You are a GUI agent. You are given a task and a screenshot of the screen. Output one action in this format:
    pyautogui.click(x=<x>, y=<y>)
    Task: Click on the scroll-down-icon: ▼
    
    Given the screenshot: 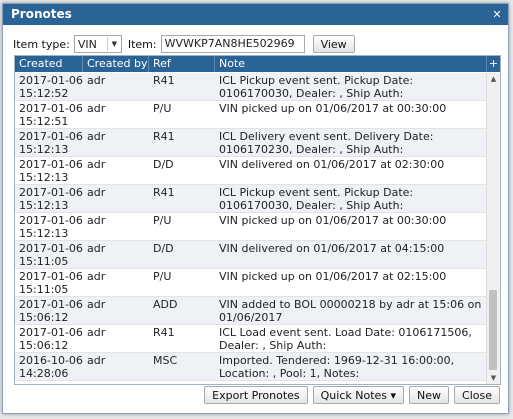 What is the action you would take?
    pyautogui.click(x=493, y=378)
    